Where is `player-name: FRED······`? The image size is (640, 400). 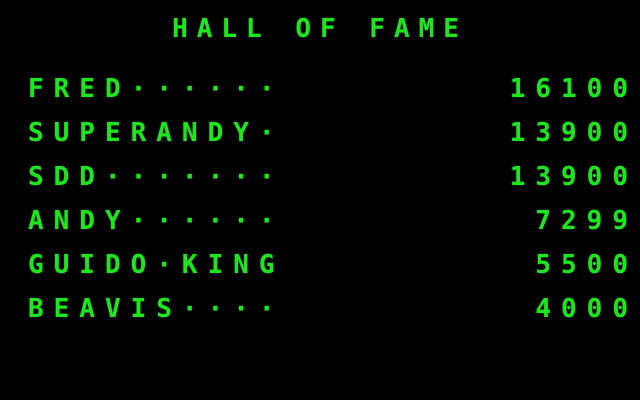
player-name: FRED······ is located at coordinates (156, 89).